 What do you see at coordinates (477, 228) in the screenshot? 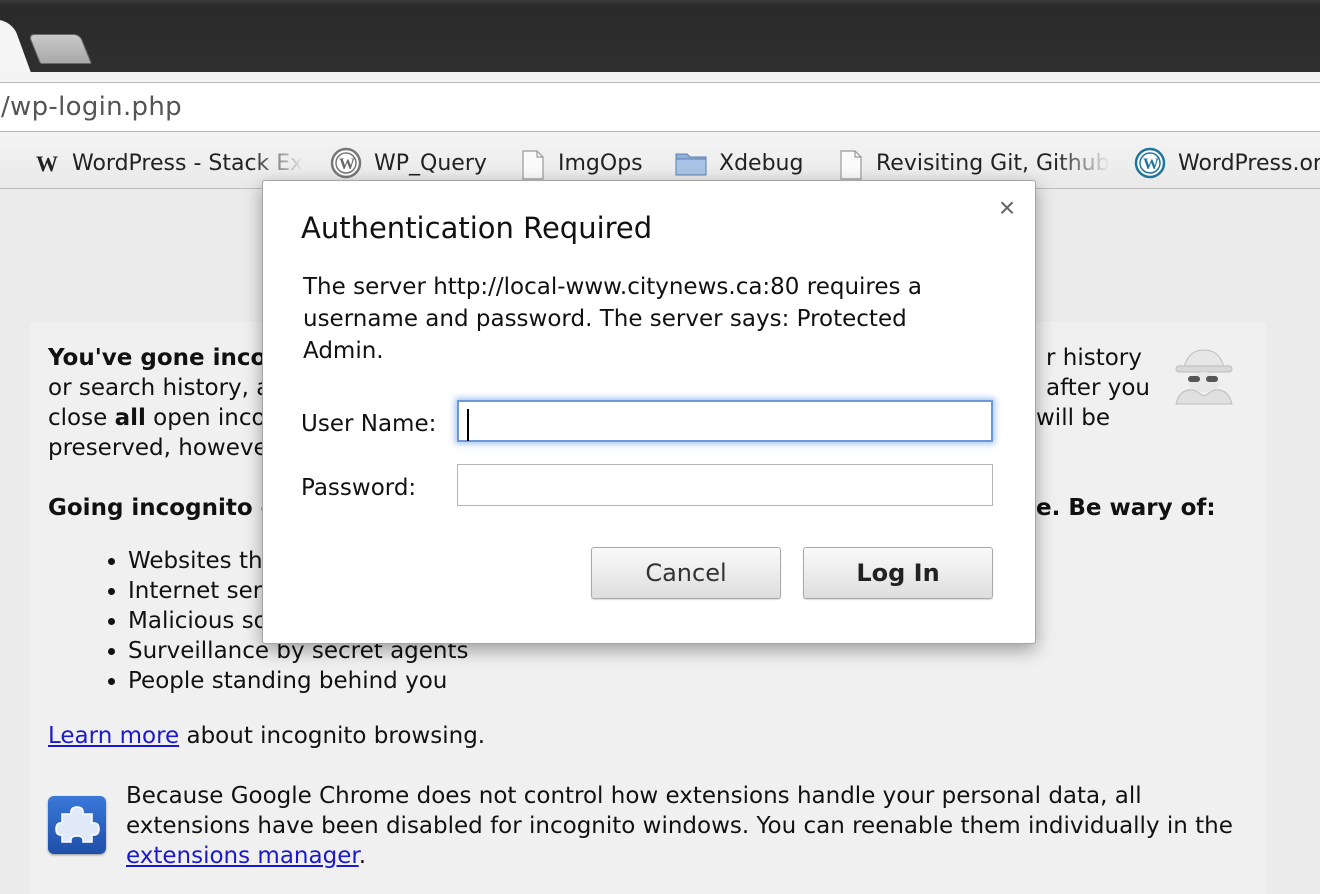
I see `dialog-title: Authentication Required` at bounding box center [477, 228].